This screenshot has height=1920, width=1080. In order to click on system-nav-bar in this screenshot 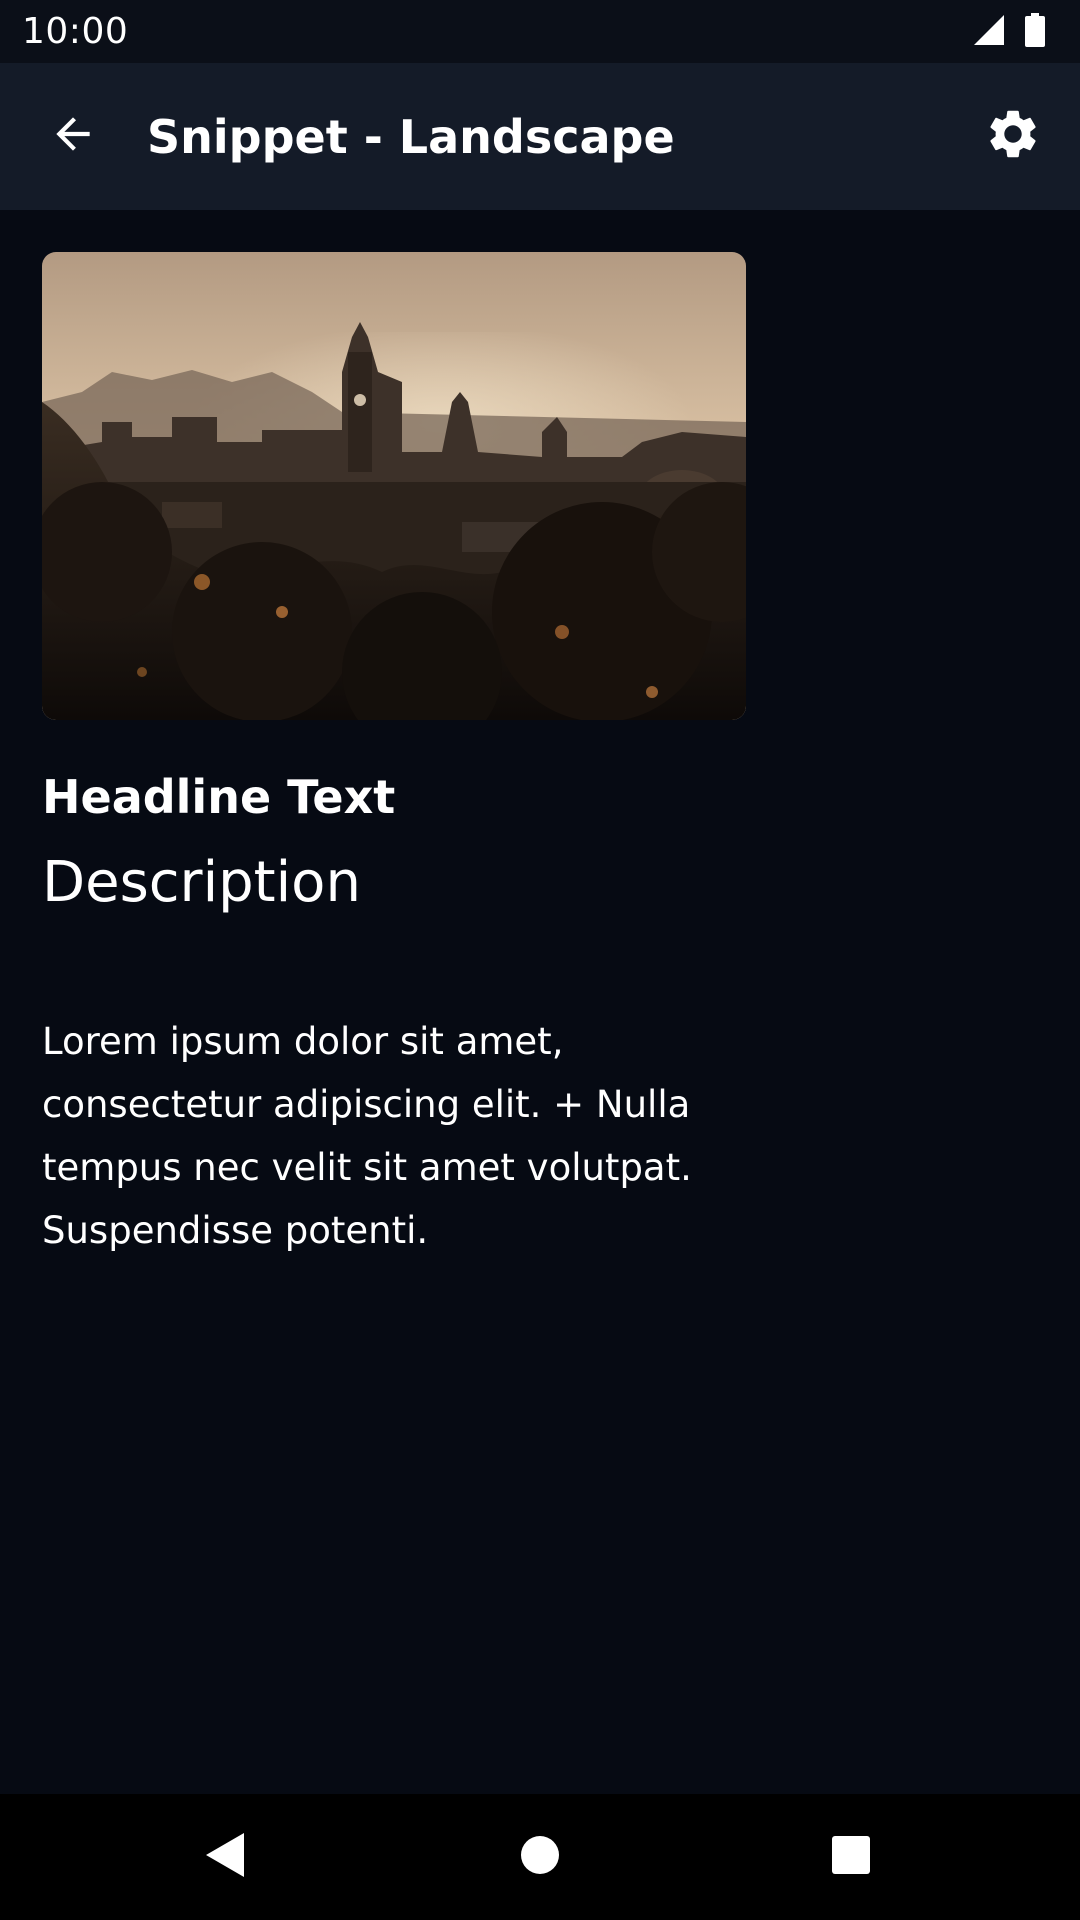, I will do `click(540, 1857)`.